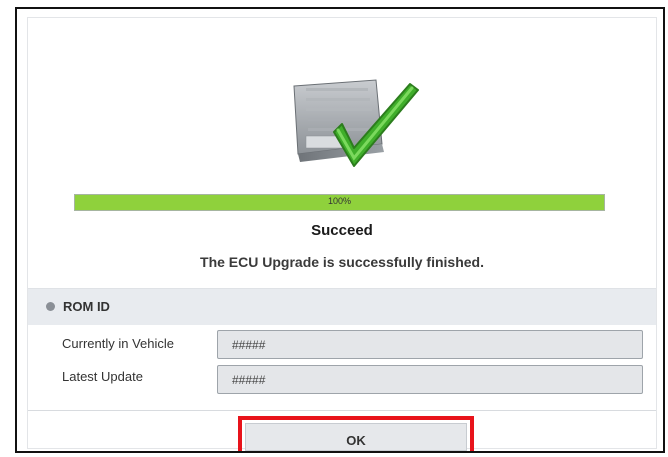  Describe the element at coordinates (102, 376) in the screenshot. I see `latest-update-label: Latest Update` at that location.